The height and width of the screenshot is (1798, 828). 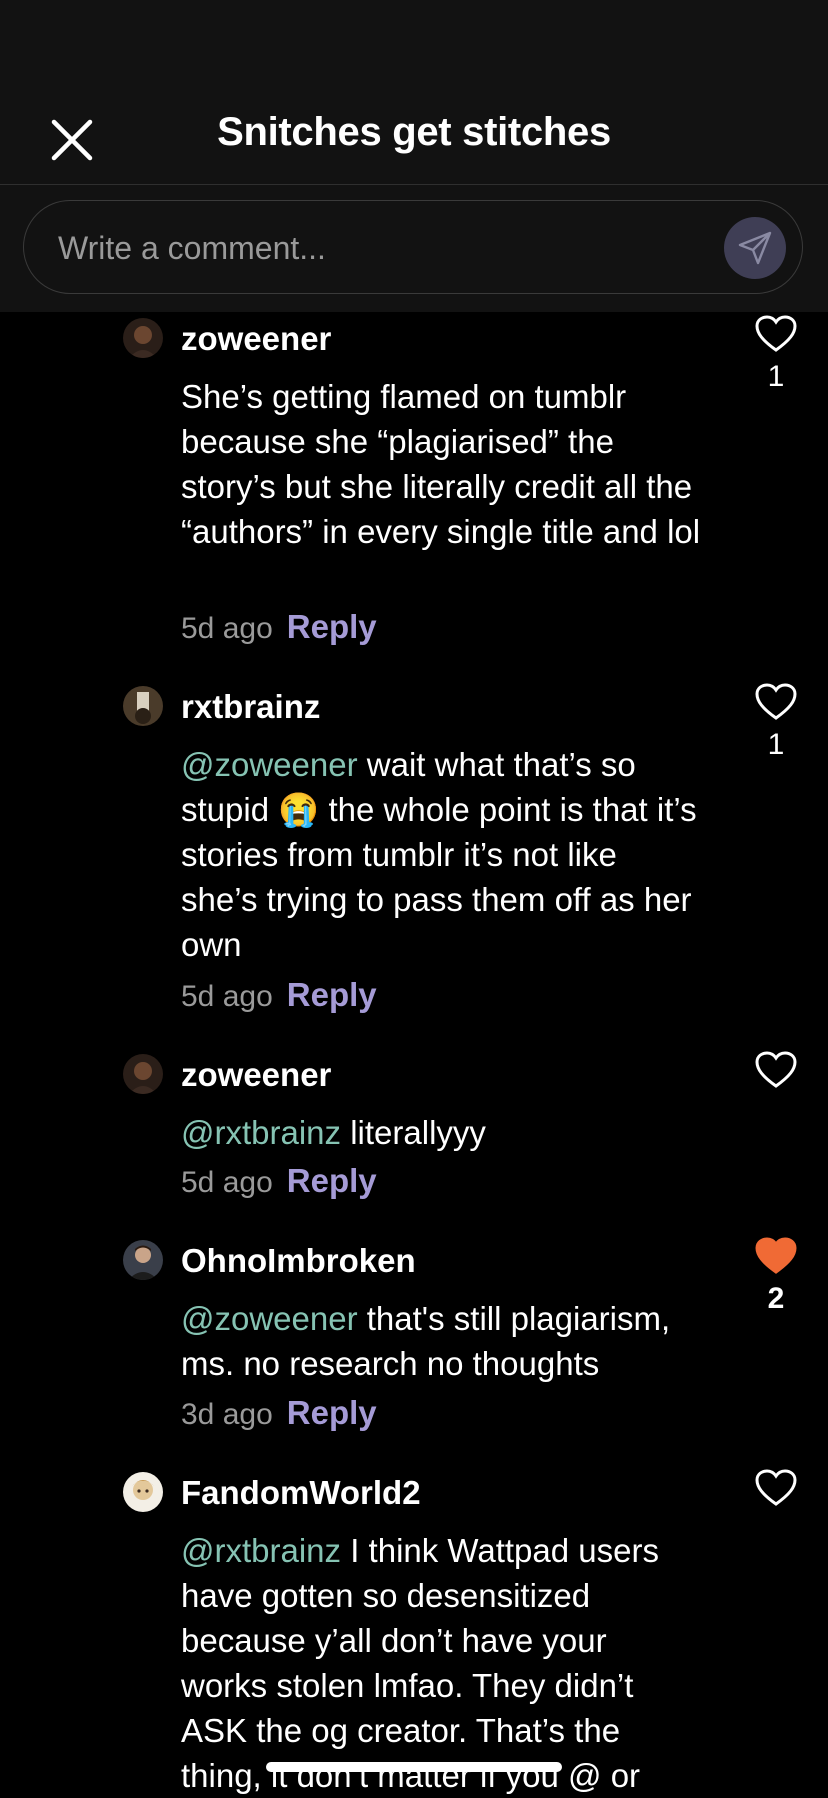 I want to click on send-icon, so click(x=755, y=248).